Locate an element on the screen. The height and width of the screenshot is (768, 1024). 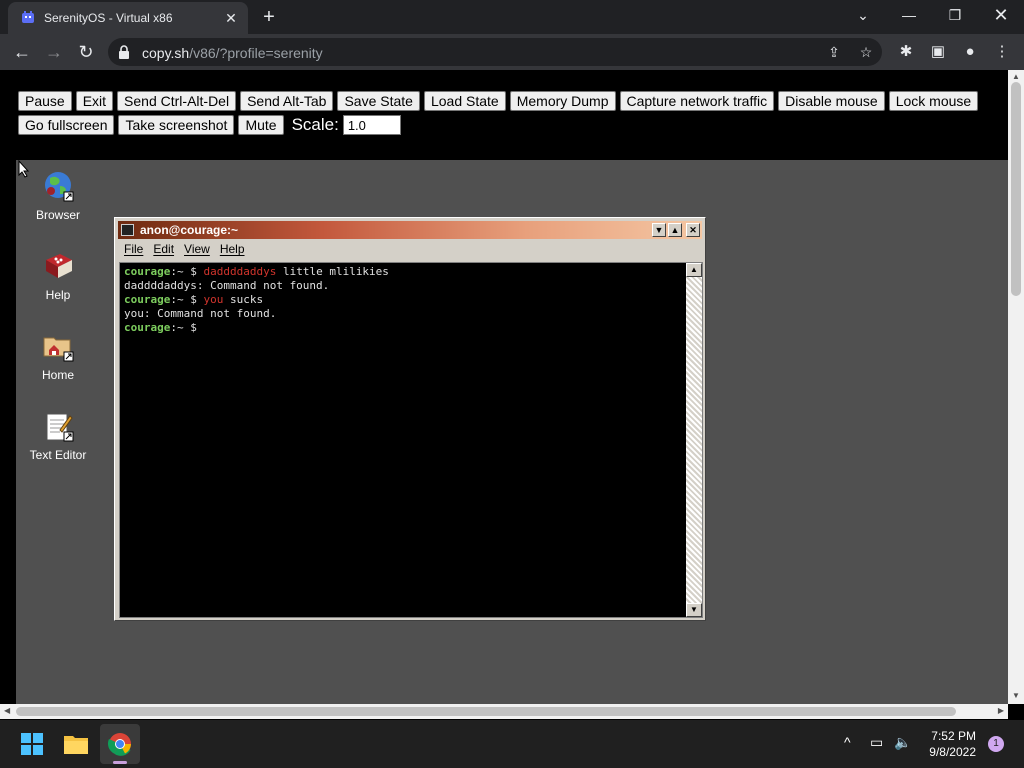
scroll-up-arrow-icon: ▲ is located at coordinates (1016, 76).